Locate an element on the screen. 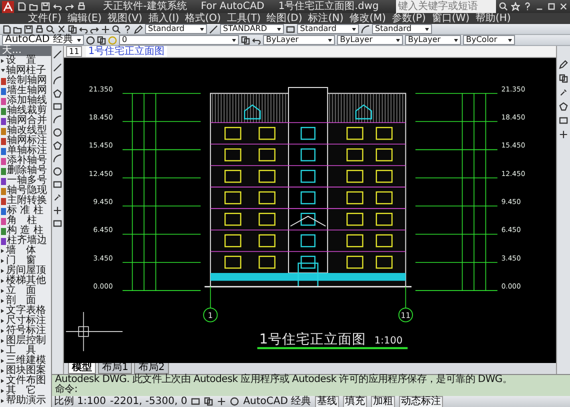 Image resolution: width=570 pixels, height=407 pixels. app-logo-icon is located at coordinates (8, 6).